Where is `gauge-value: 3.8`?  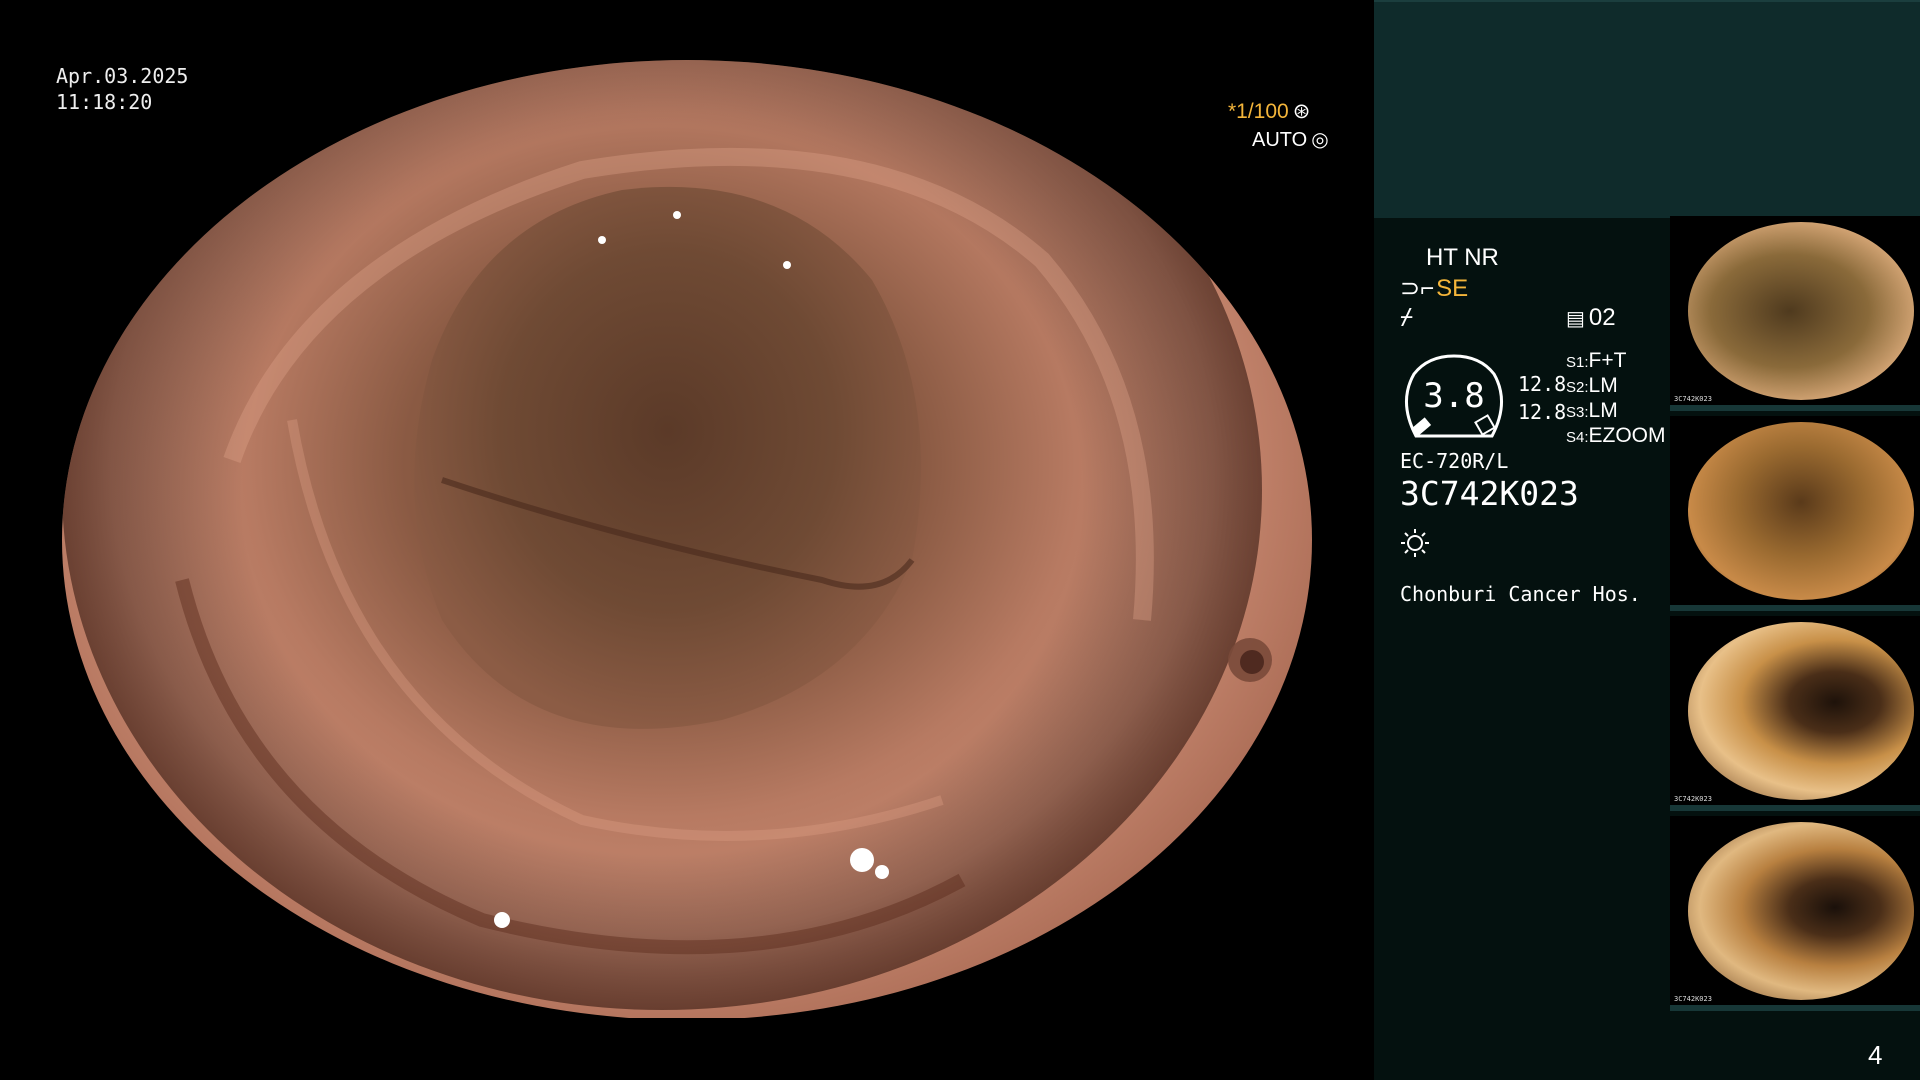 gauge-value: 3.8 is located at coordinates (1454, 396).